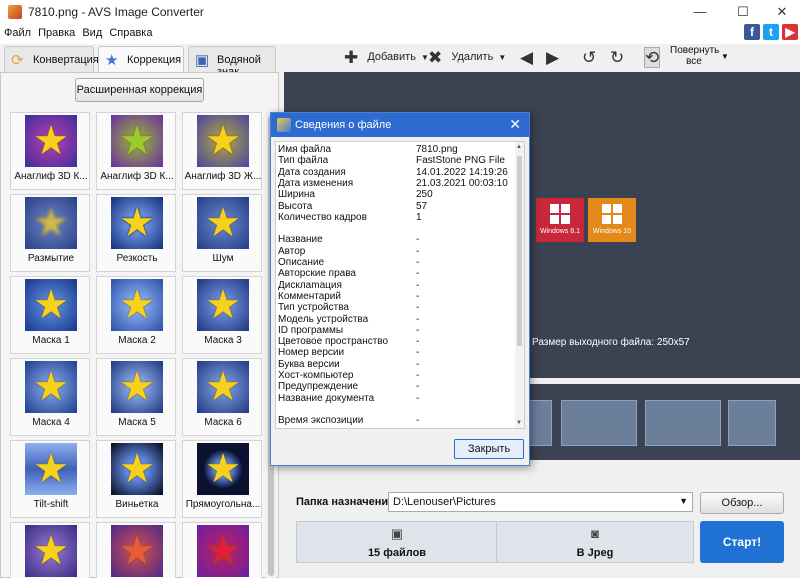 The image size is (800, 578). What do you see at coordinates (128, 31) in the screenshot?
I see `menu-help: Справка` at bounding box center [128, 31].